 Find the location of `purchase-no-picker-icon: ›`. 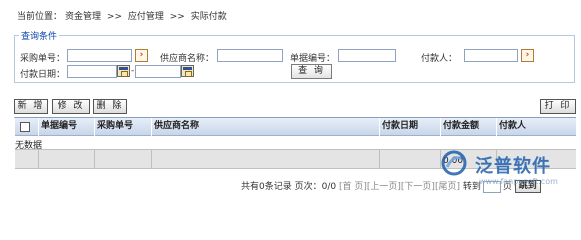

purchase-no-picker-icon: › is located at coordinates (141, 55).